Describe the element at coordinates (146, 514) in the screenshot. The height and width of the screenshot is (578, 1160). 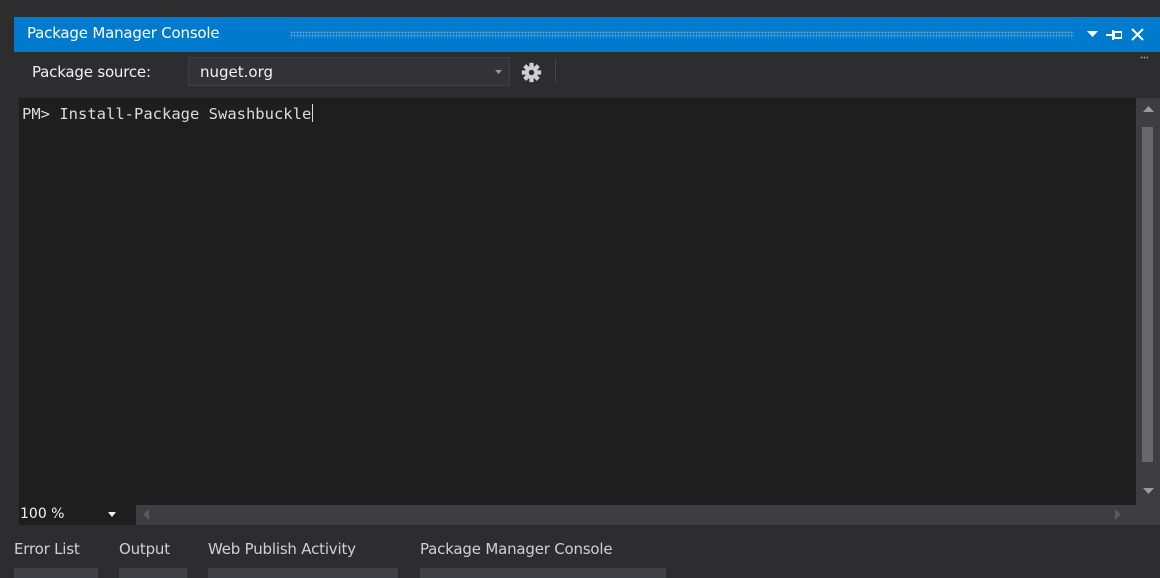
I see `scroll-left-icon` at that location.